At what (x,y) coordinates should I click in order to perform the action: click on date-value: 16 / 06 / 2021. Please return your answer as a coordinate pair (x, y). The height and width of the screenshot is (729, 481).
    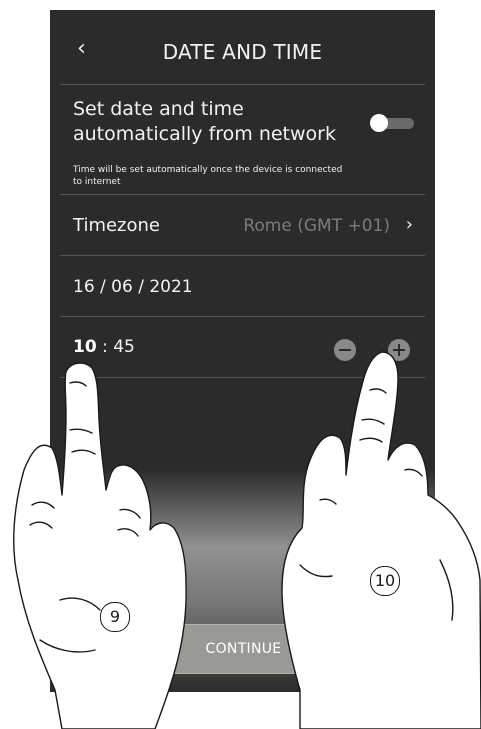
    Looking at the image, I should click on (133, 287).